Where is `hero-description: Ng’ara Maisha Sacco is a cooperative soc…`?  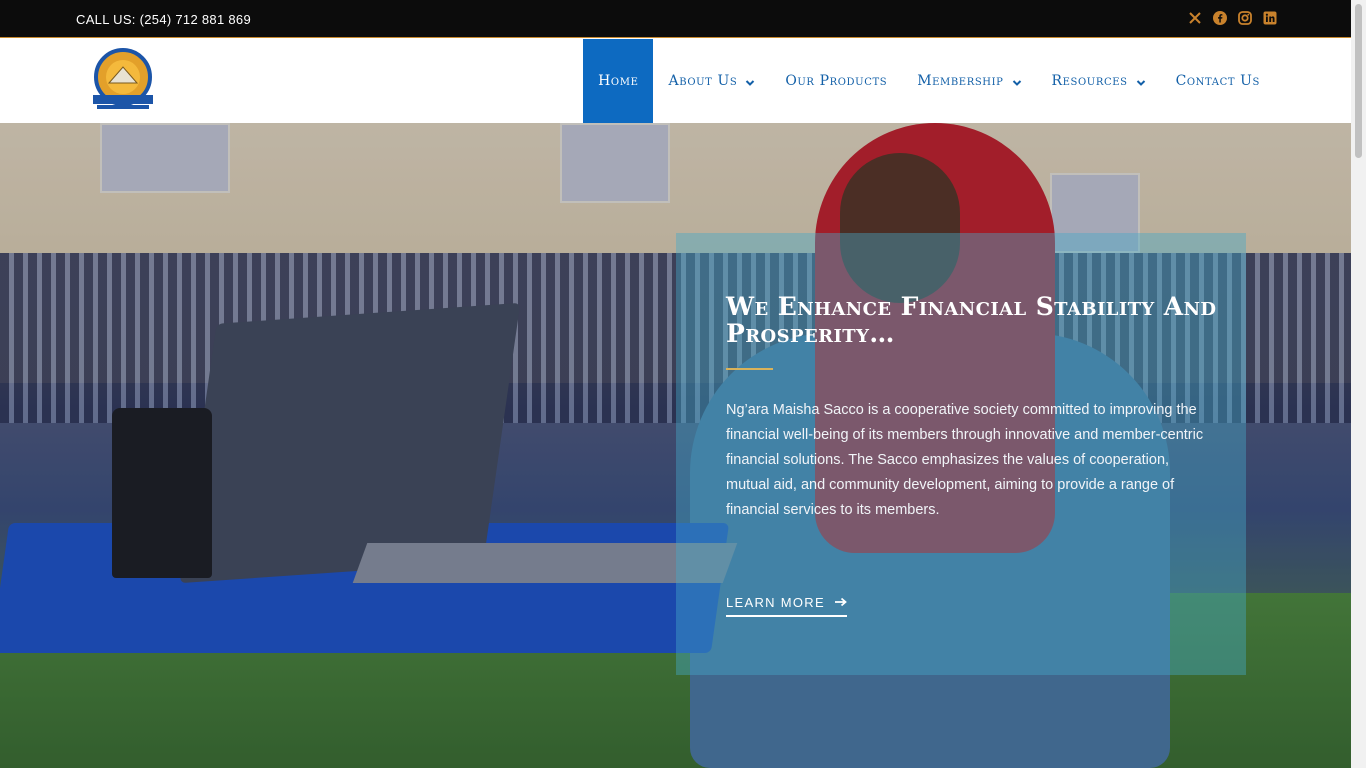 hero-description: Ng’ara Maisha Sacco is a cooperative soc… is located at coordinates (965, 460).